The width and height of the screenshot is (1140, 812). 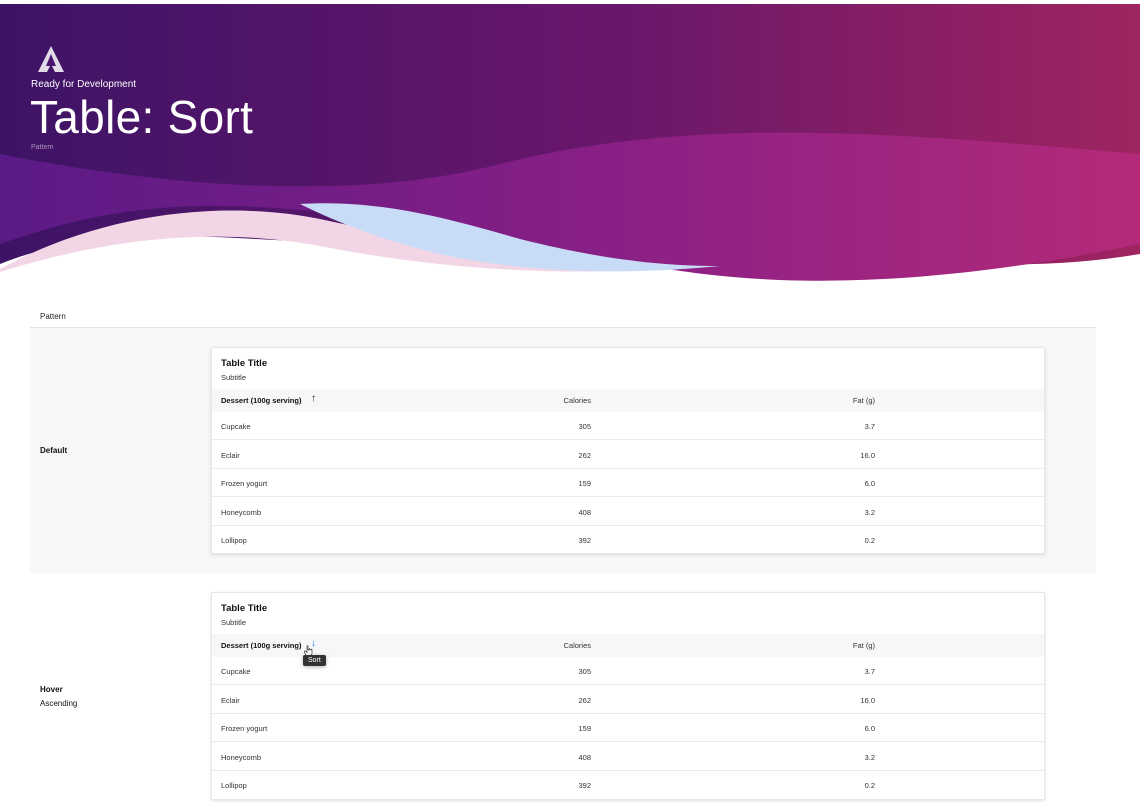 I want to click on section-label: Pattern, so click(x=53, y=316).